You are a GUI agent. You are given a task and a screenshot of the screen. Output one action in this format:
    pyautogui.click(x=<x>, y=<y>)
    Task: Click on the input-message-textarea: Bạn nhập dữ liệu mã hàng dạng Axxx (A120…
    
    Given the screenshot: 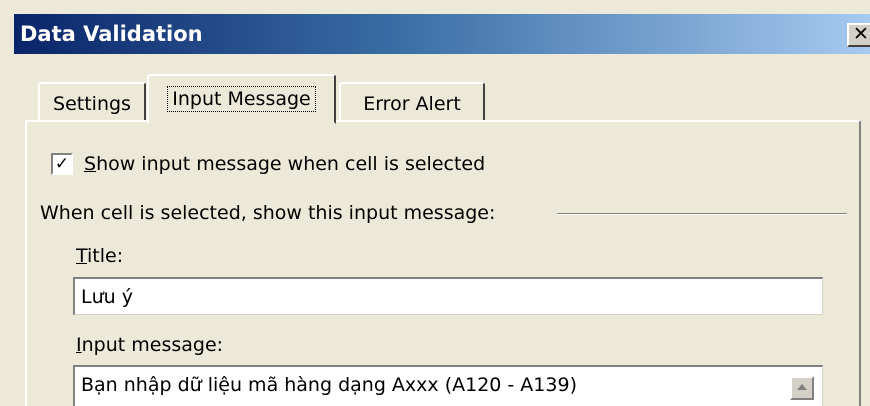 What is the action you would take?
    pyautogui.click(x=448, y=385)
    